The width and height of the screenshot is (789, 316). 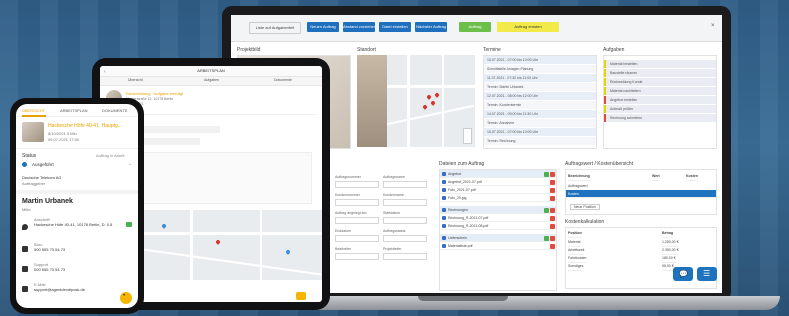 I want to click on status-link: Auftrag in Arbeit, so click(x=110, y=155).